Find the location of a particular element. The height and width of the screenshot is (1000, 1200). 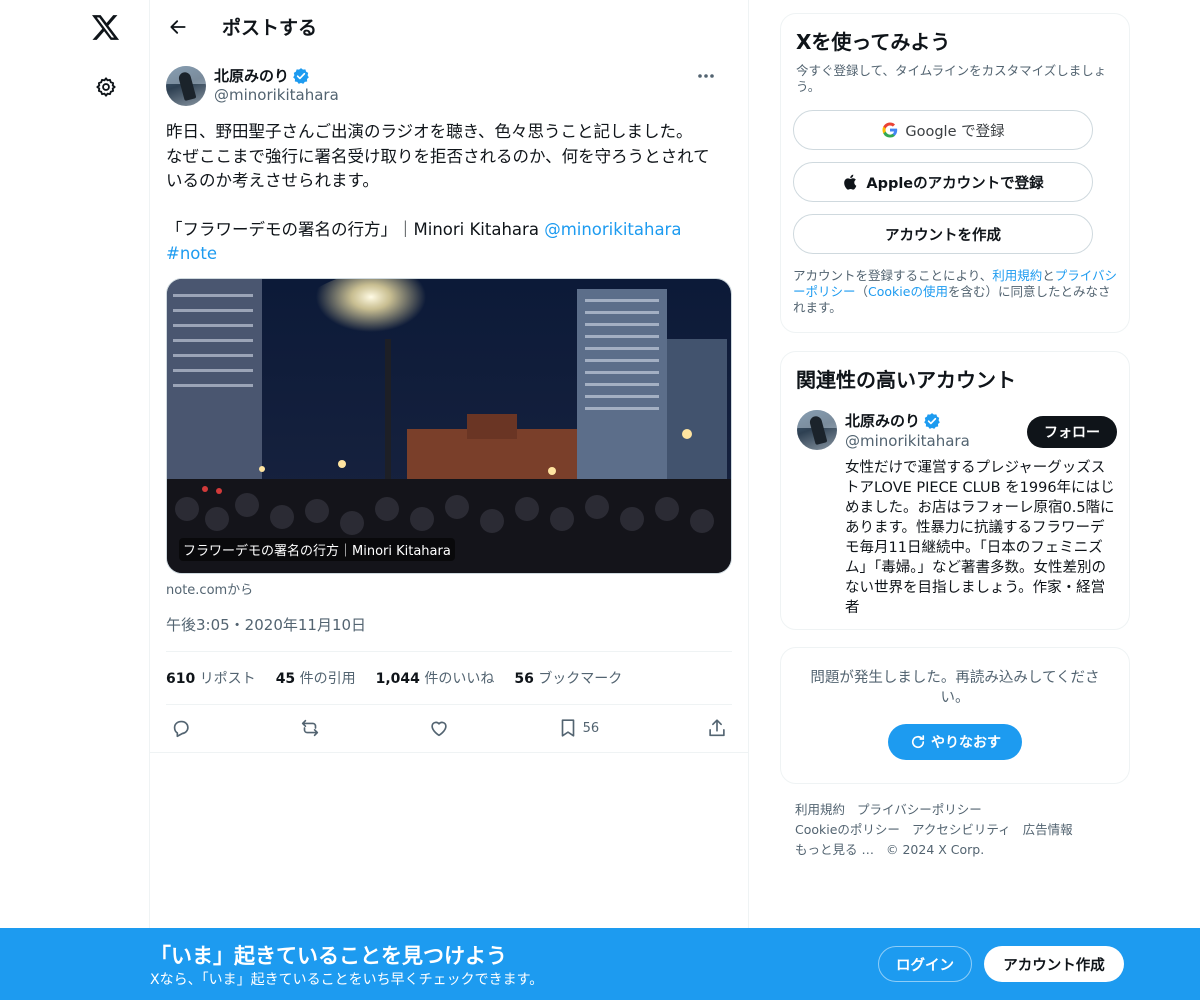

account-display-name: 北原みのり is located at coordinates (882, 420).